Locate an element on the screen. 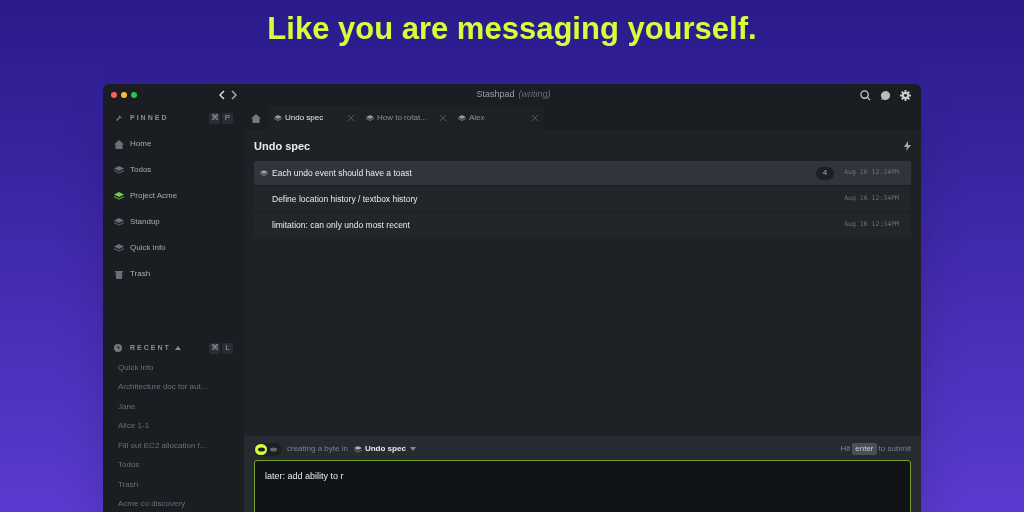 Image resolution: width=1024 pixels, height=512 pixels. message-text: limitation: can only undo most recent is located at coordinates (341, 225).